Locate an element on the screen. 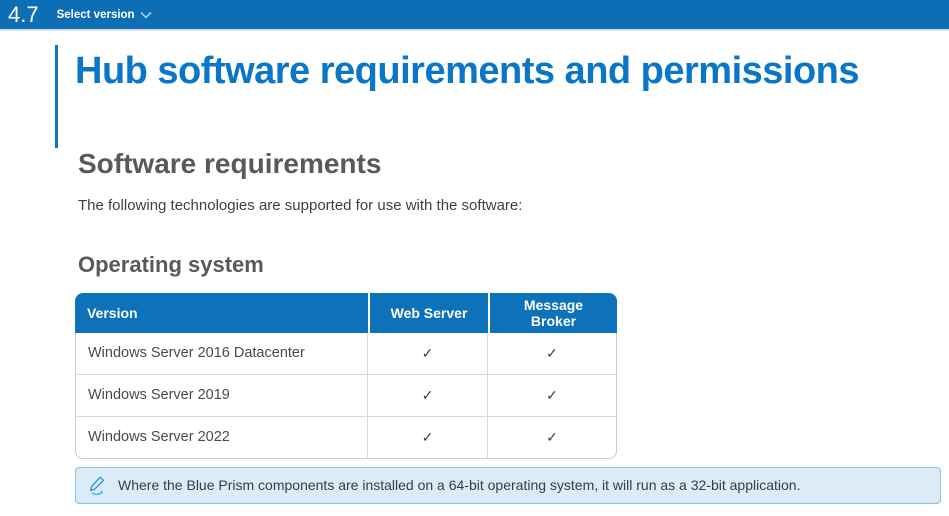 Image resolution: width=949 pixels, height=516 pixels. chevron-down-icon is located at coordinates (146, 15).